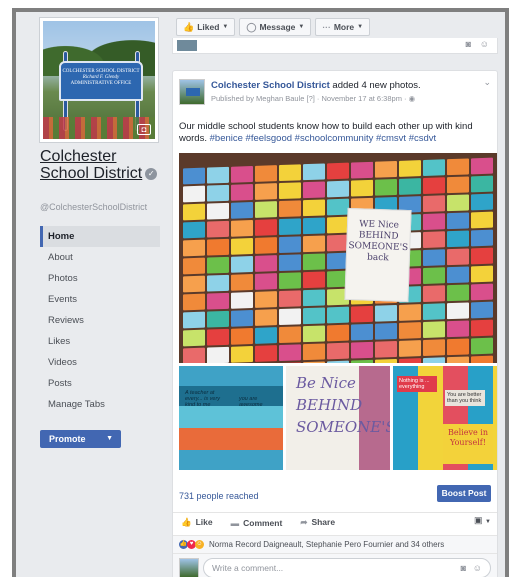 The width and height of the screenshot is (517, 577). I want to click on share-button: ➦ Share, so click(317, 522).